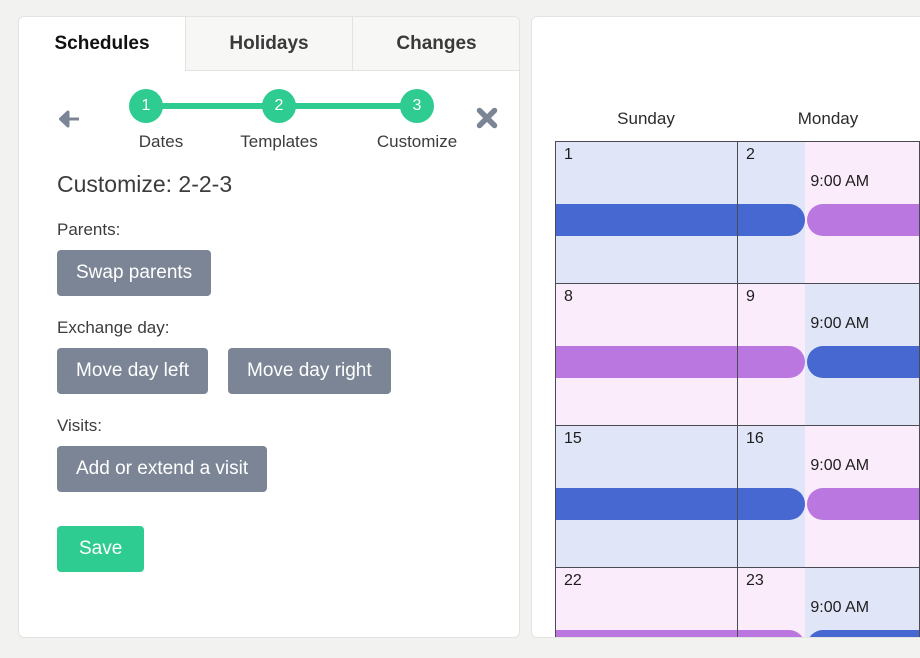  Describe the element at coordinates (132, 371) in the screenshot. I see `move-day-left-button: Move day left` at that location.